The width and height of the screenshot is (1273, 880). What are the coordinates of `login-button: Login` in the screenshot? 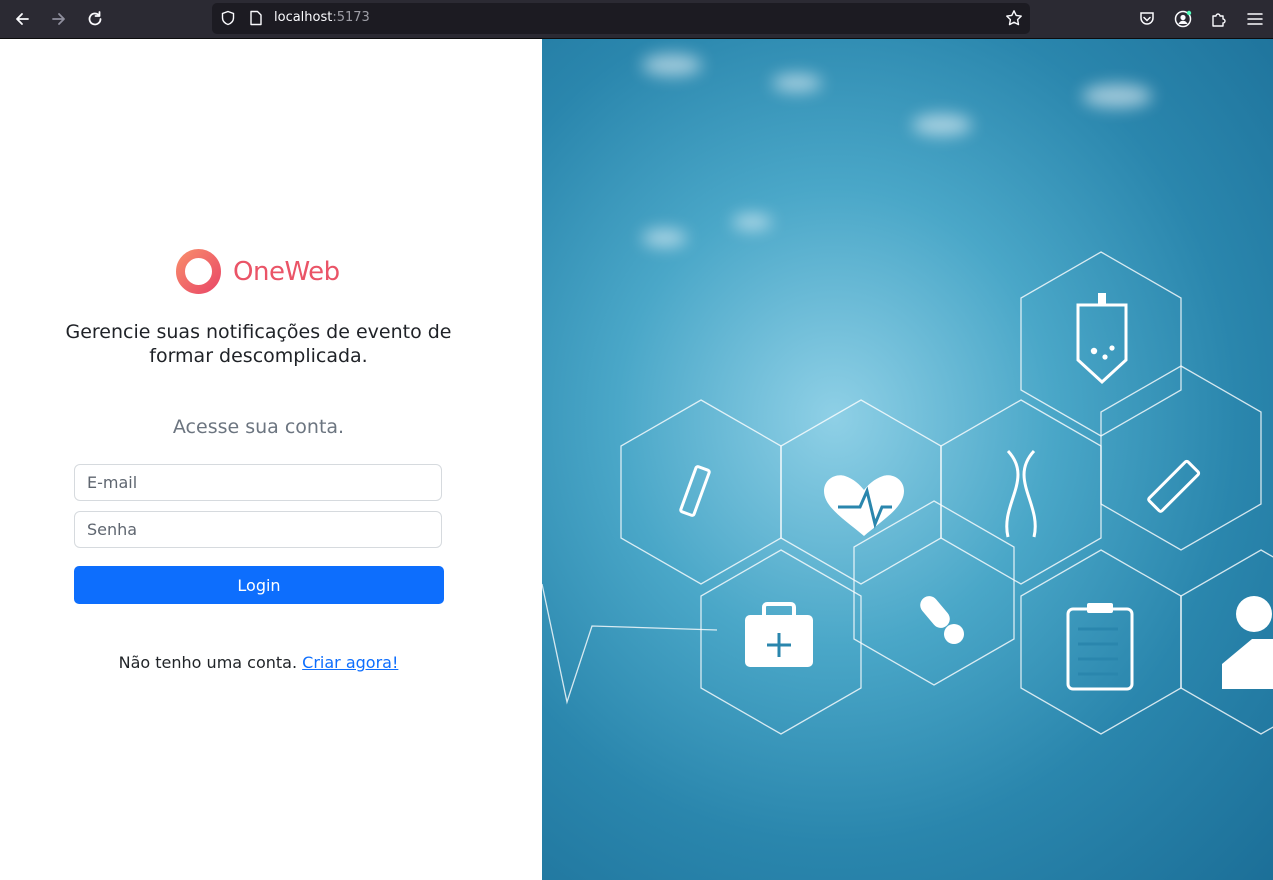 It's located at (259, 585).